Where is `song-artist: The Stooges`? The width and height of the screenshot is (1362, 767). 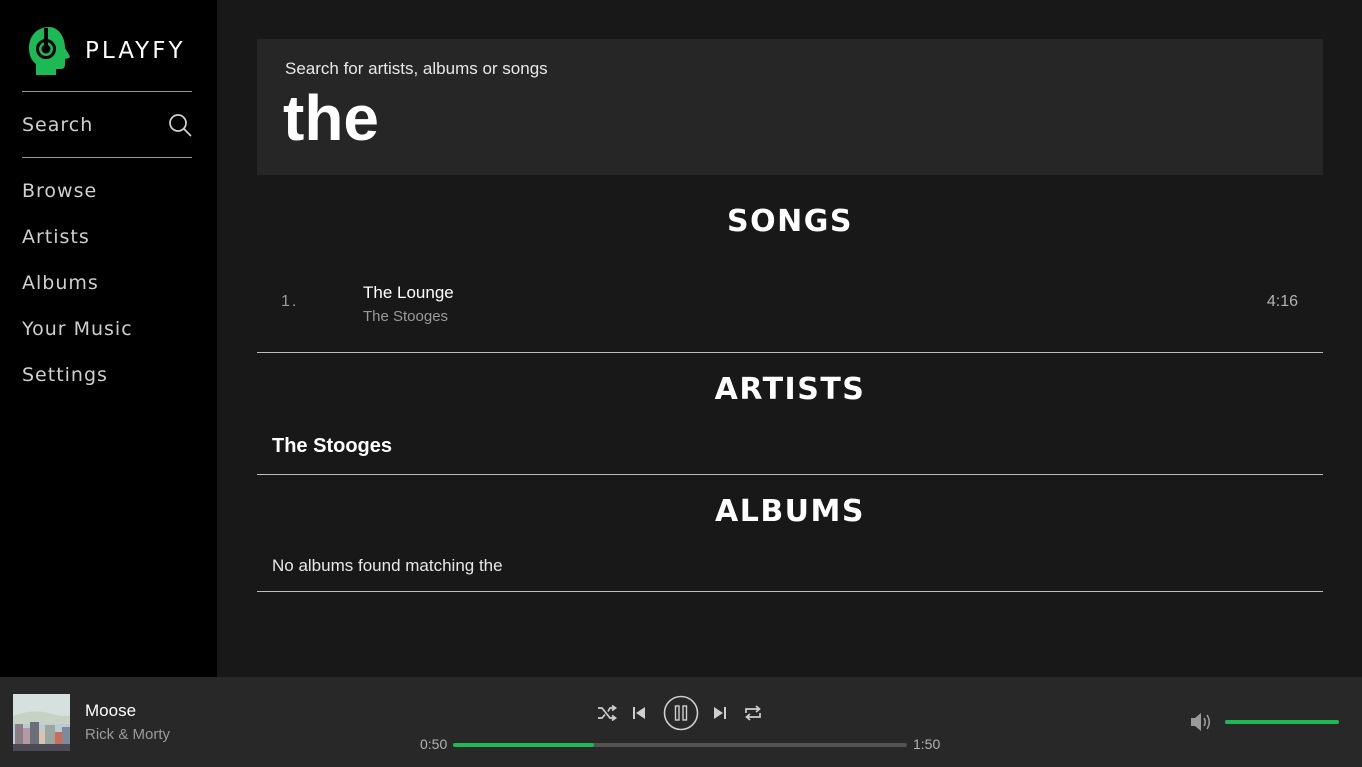 song-artist: The Stooges is located at coordinates (405, 316).